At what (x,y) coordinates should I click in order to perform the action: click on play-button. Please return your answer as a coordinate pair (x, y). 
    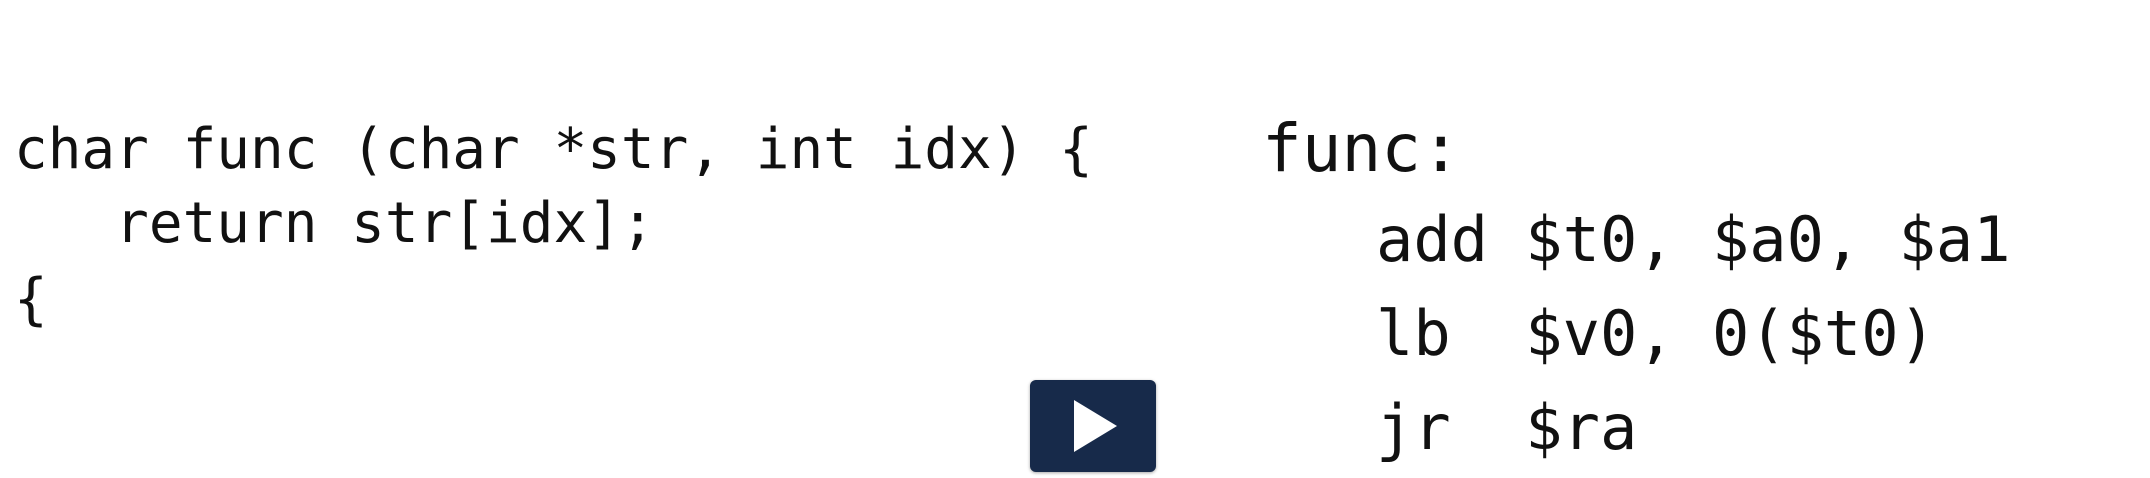
    Looking at the image, I should click on (1093, 426).